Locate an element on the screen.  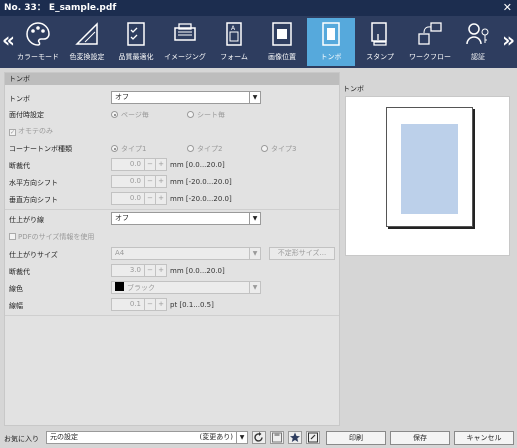
front-only-checkbox: ✓ オモテのみ is located at coordinates (31, 131).